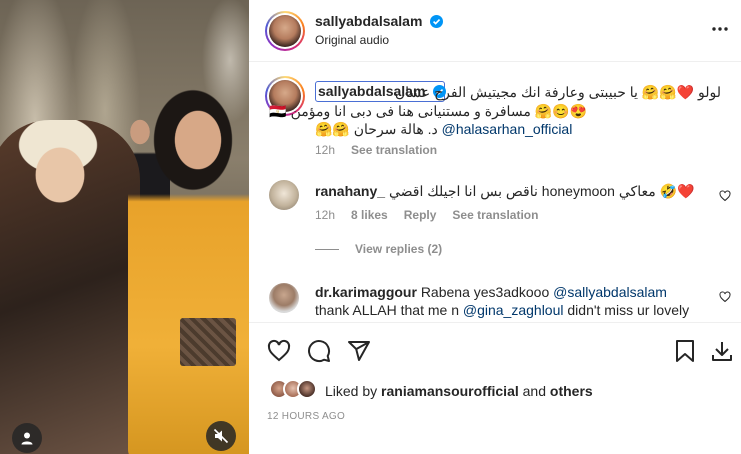 The image size is (741, 454). I want to click on mute-button, so click(221, 436).